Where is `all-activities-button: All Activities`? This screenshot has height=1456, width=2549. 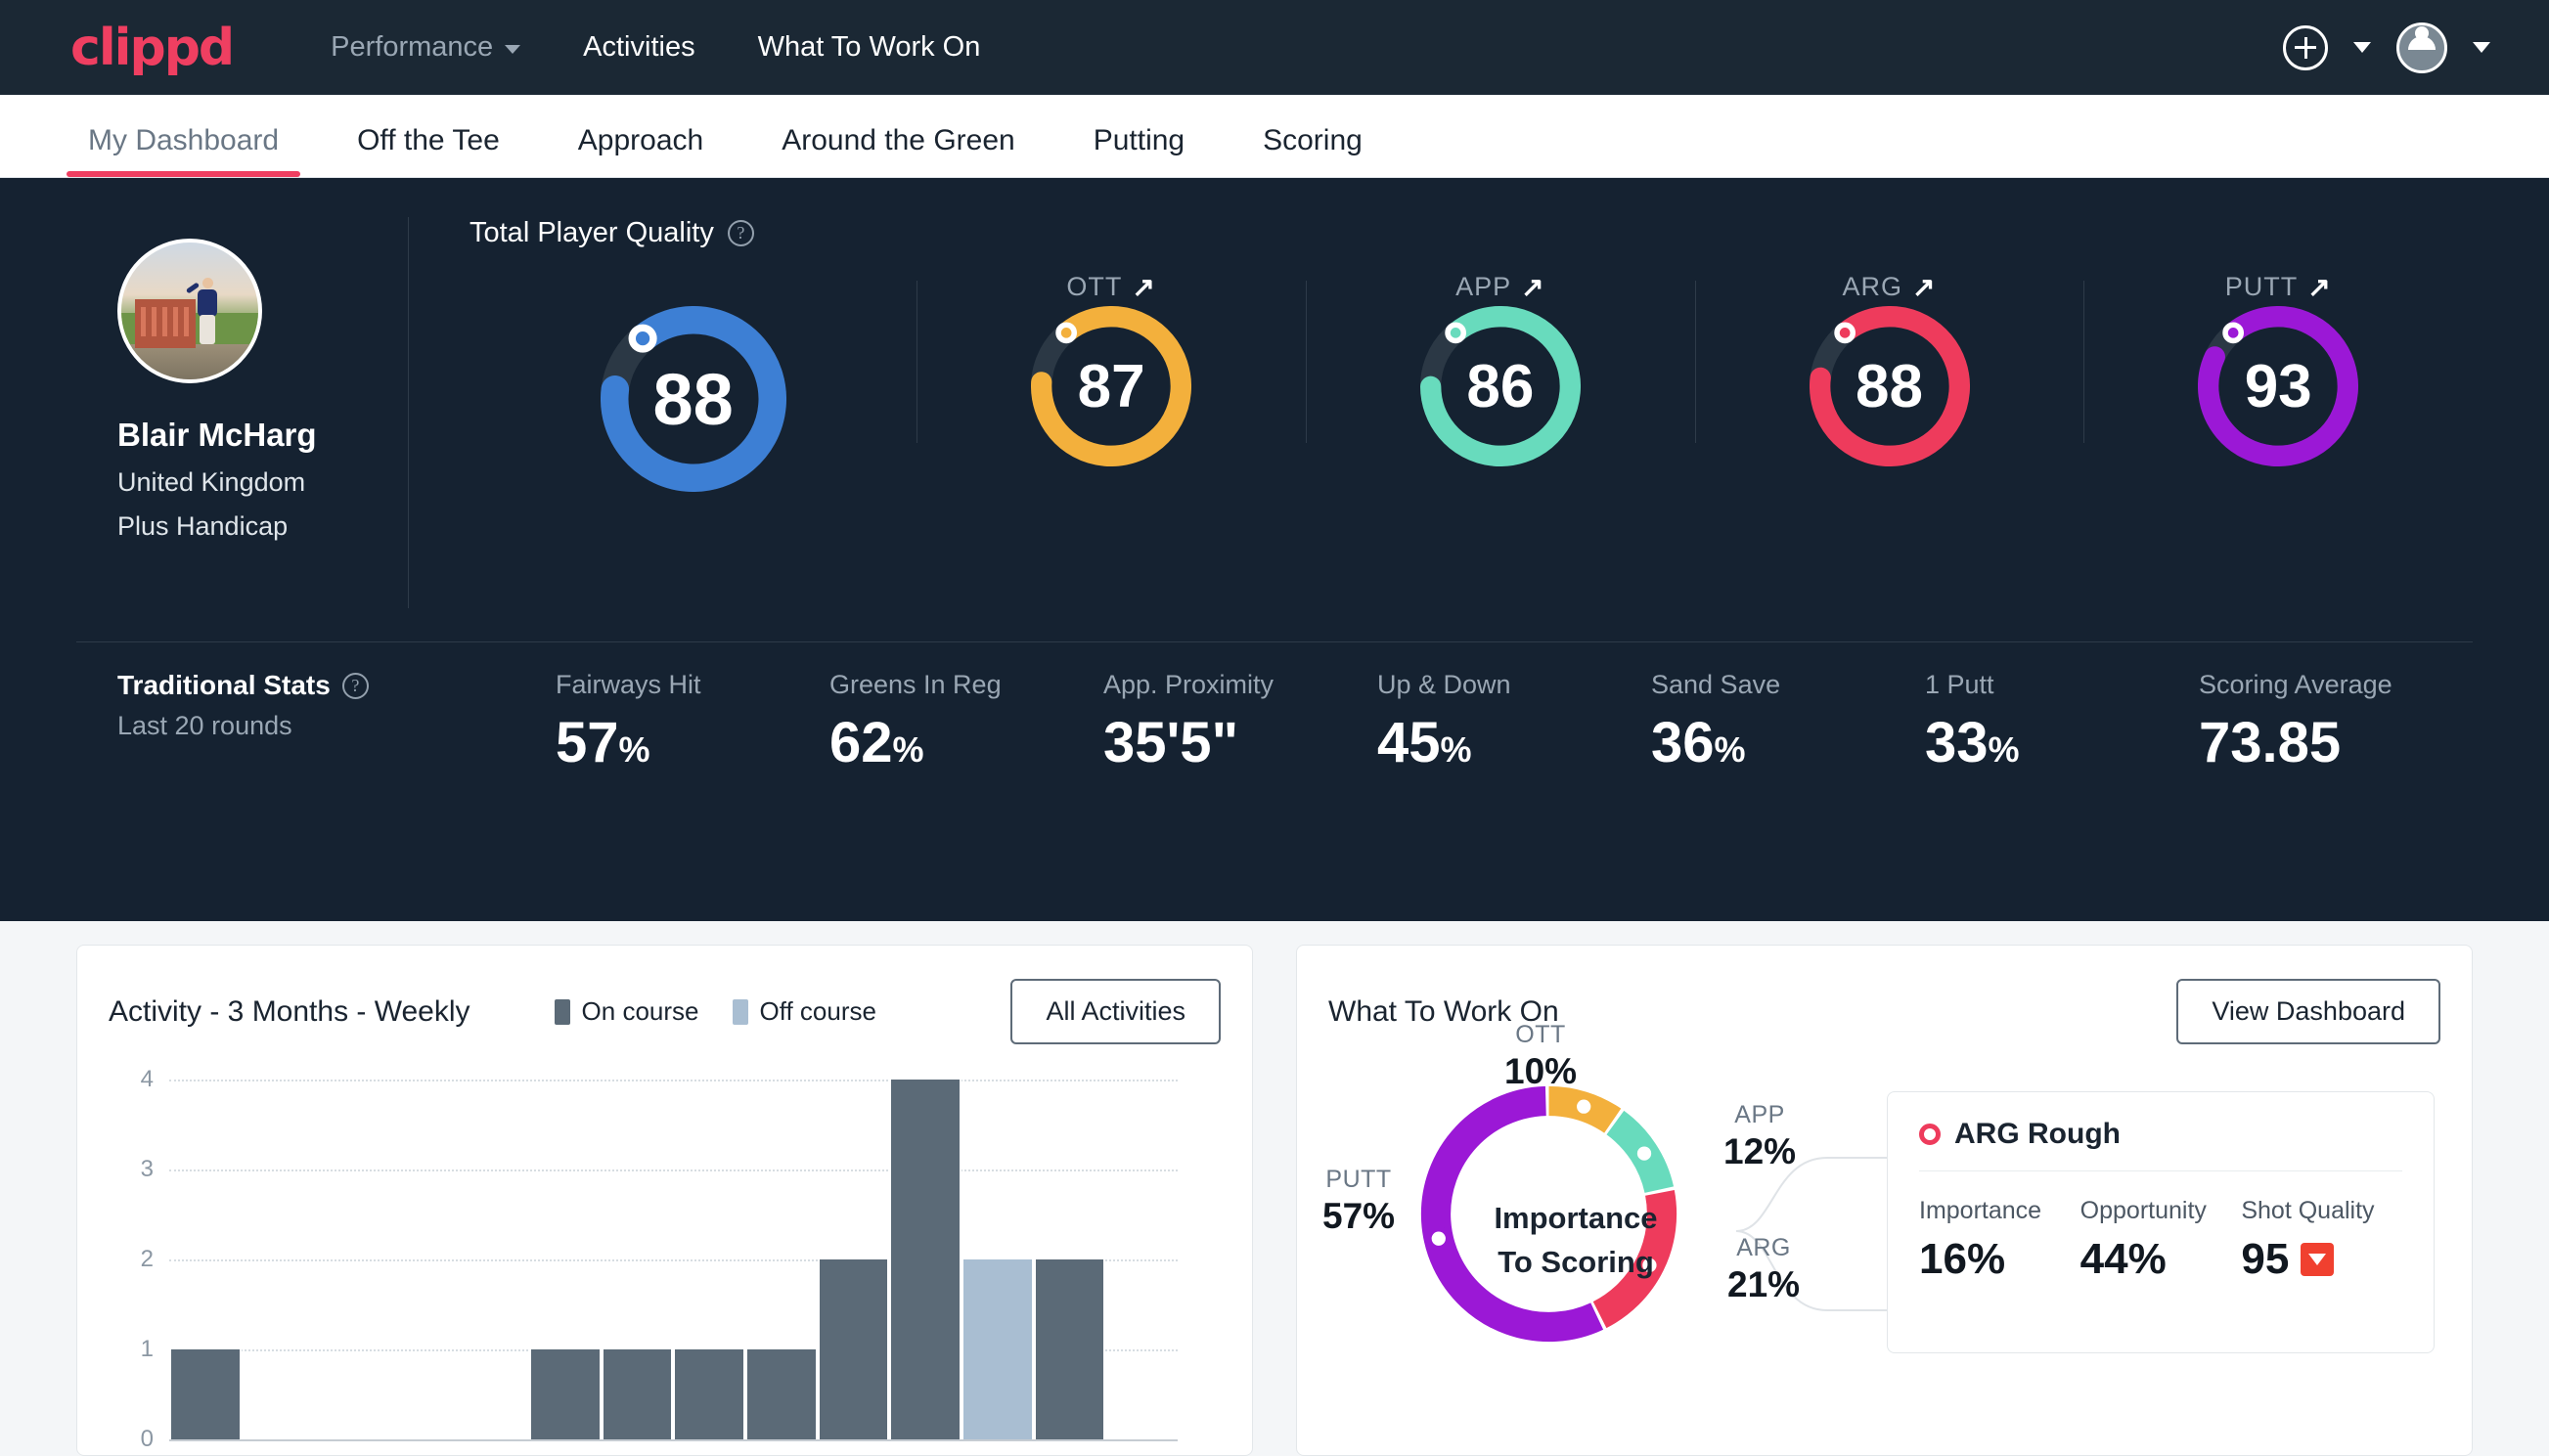 all-activities-button: All Activities is located at coordinates (1115, 1011).